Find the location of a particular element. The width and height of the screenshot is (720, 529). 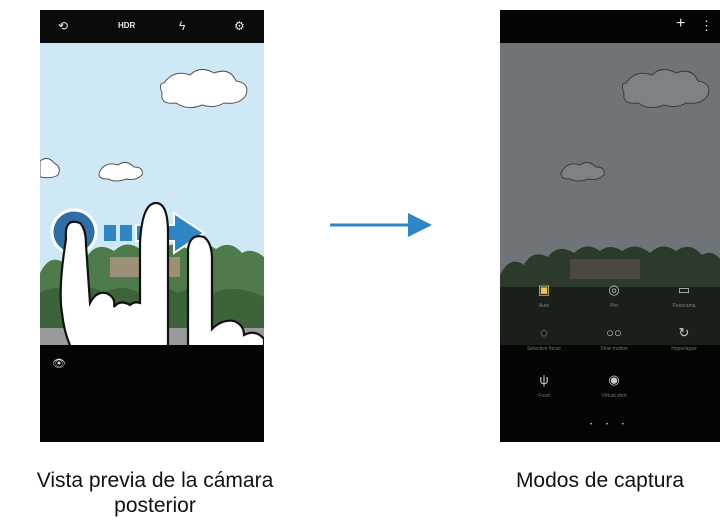

caption-right-text: Modos de captura is located at coordinates (600, 480).